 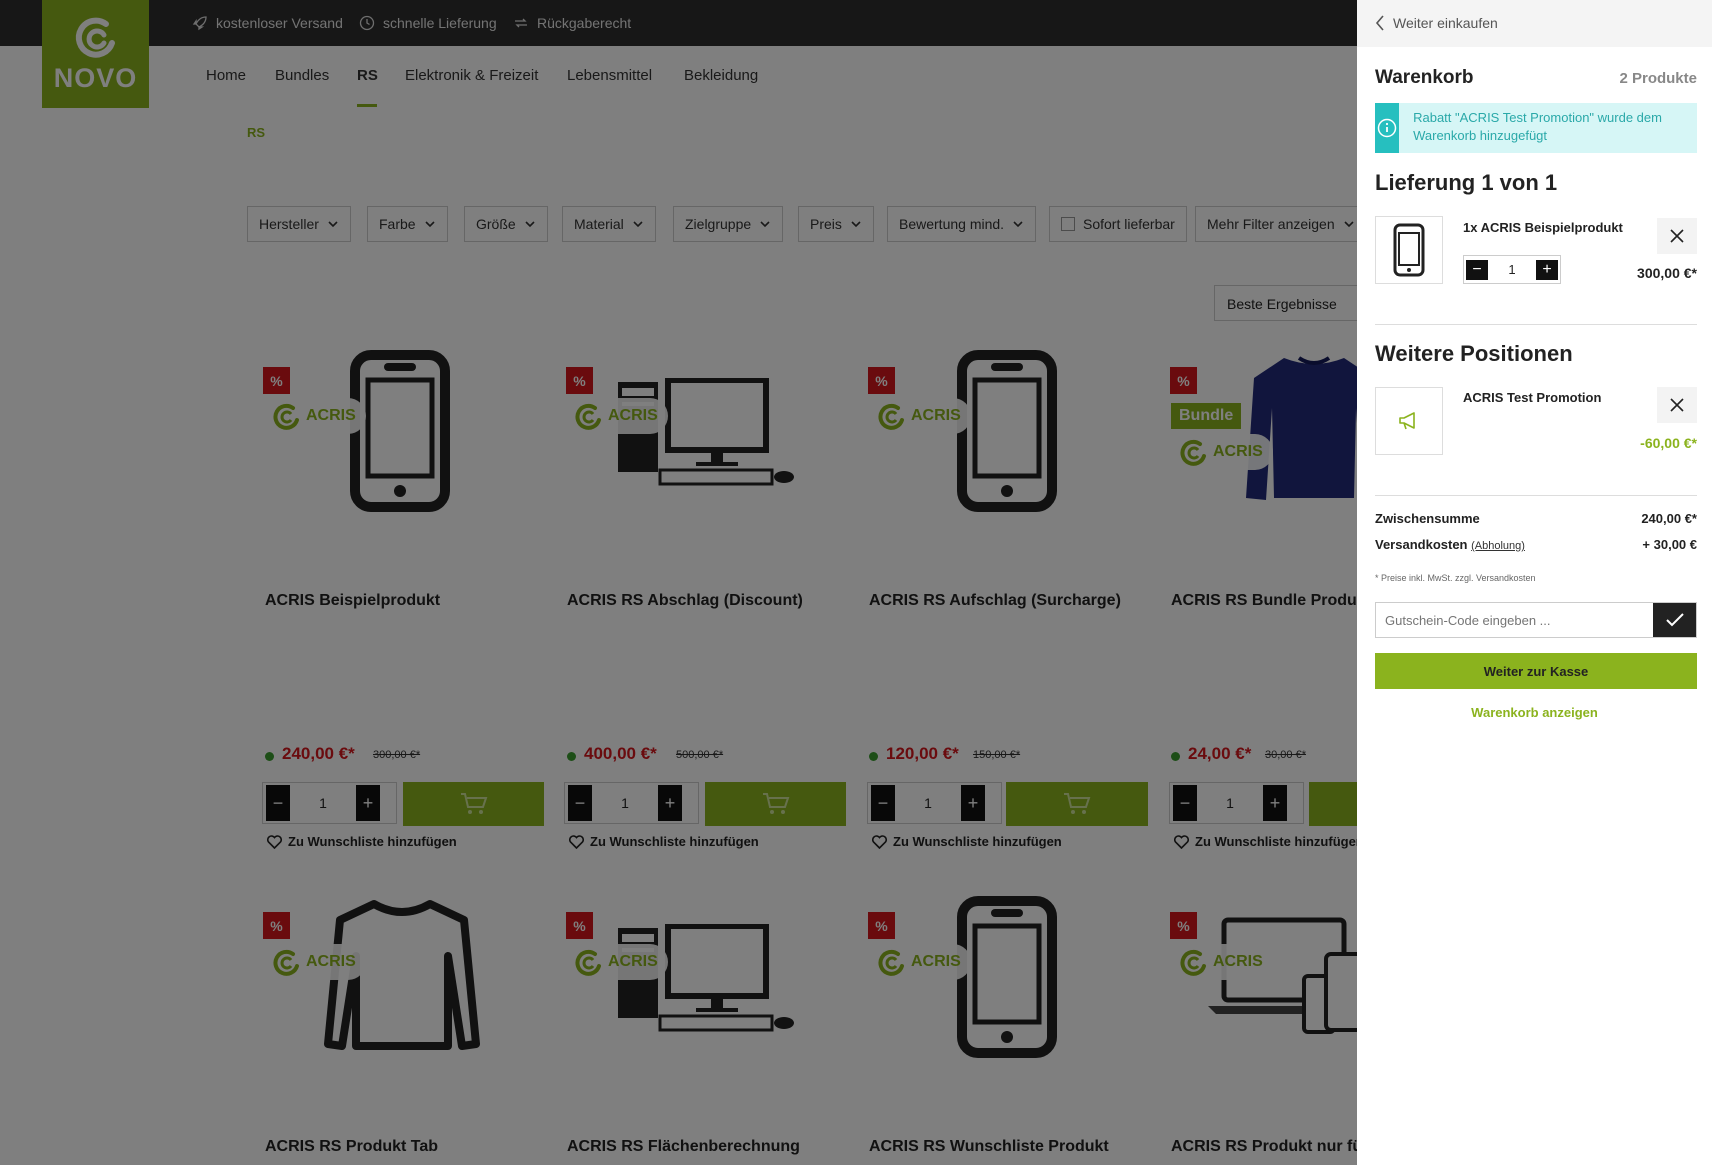 I want to click on line-item-price: 300,00 €*, so click(x=1667, y=273).